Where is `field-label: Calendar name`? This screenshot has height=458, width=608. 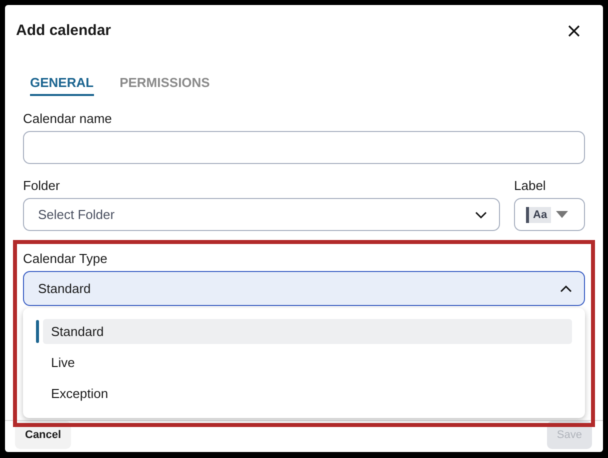 field-label: Calendar name is located at coordinates (68, 118).